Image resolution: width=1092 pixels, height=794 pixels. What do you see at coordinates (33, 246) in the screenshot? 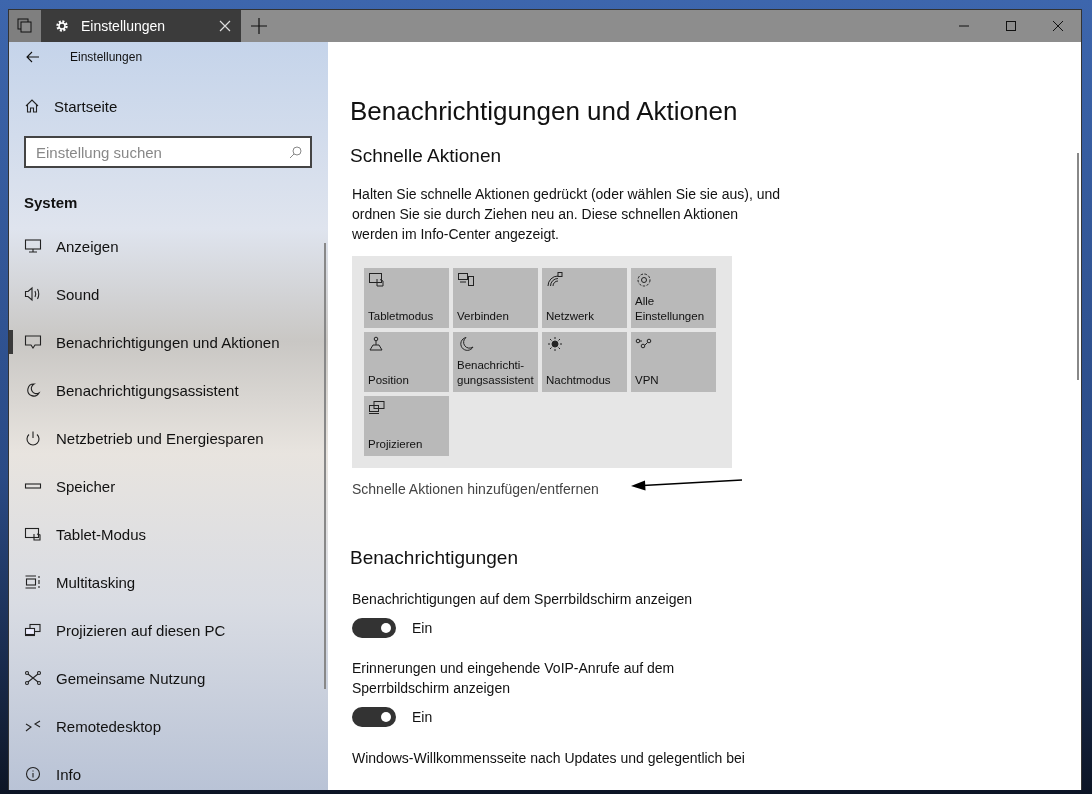
I see `monitor-icon` at bounding box center [33, 246].